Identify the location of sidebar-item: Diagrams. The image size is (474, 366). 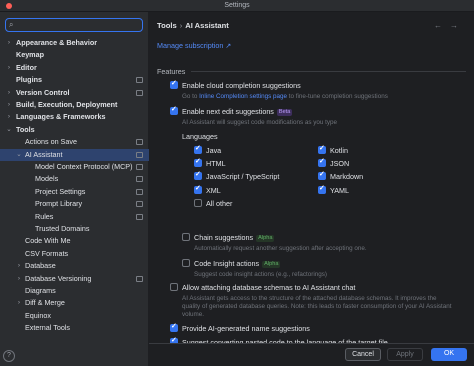
(74, 291).